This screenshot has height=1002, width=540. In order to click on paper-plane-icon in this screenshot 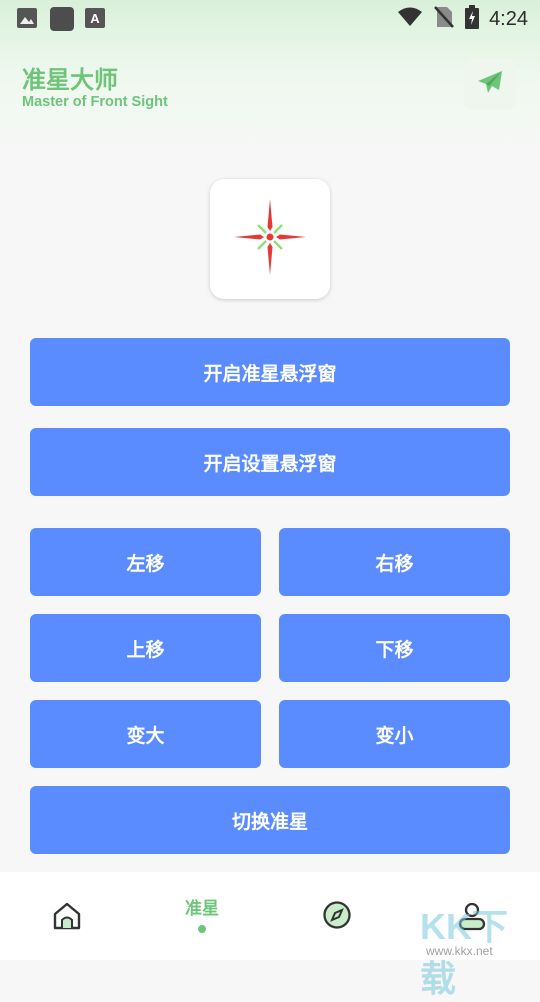, I will do `click(490, 84)`.